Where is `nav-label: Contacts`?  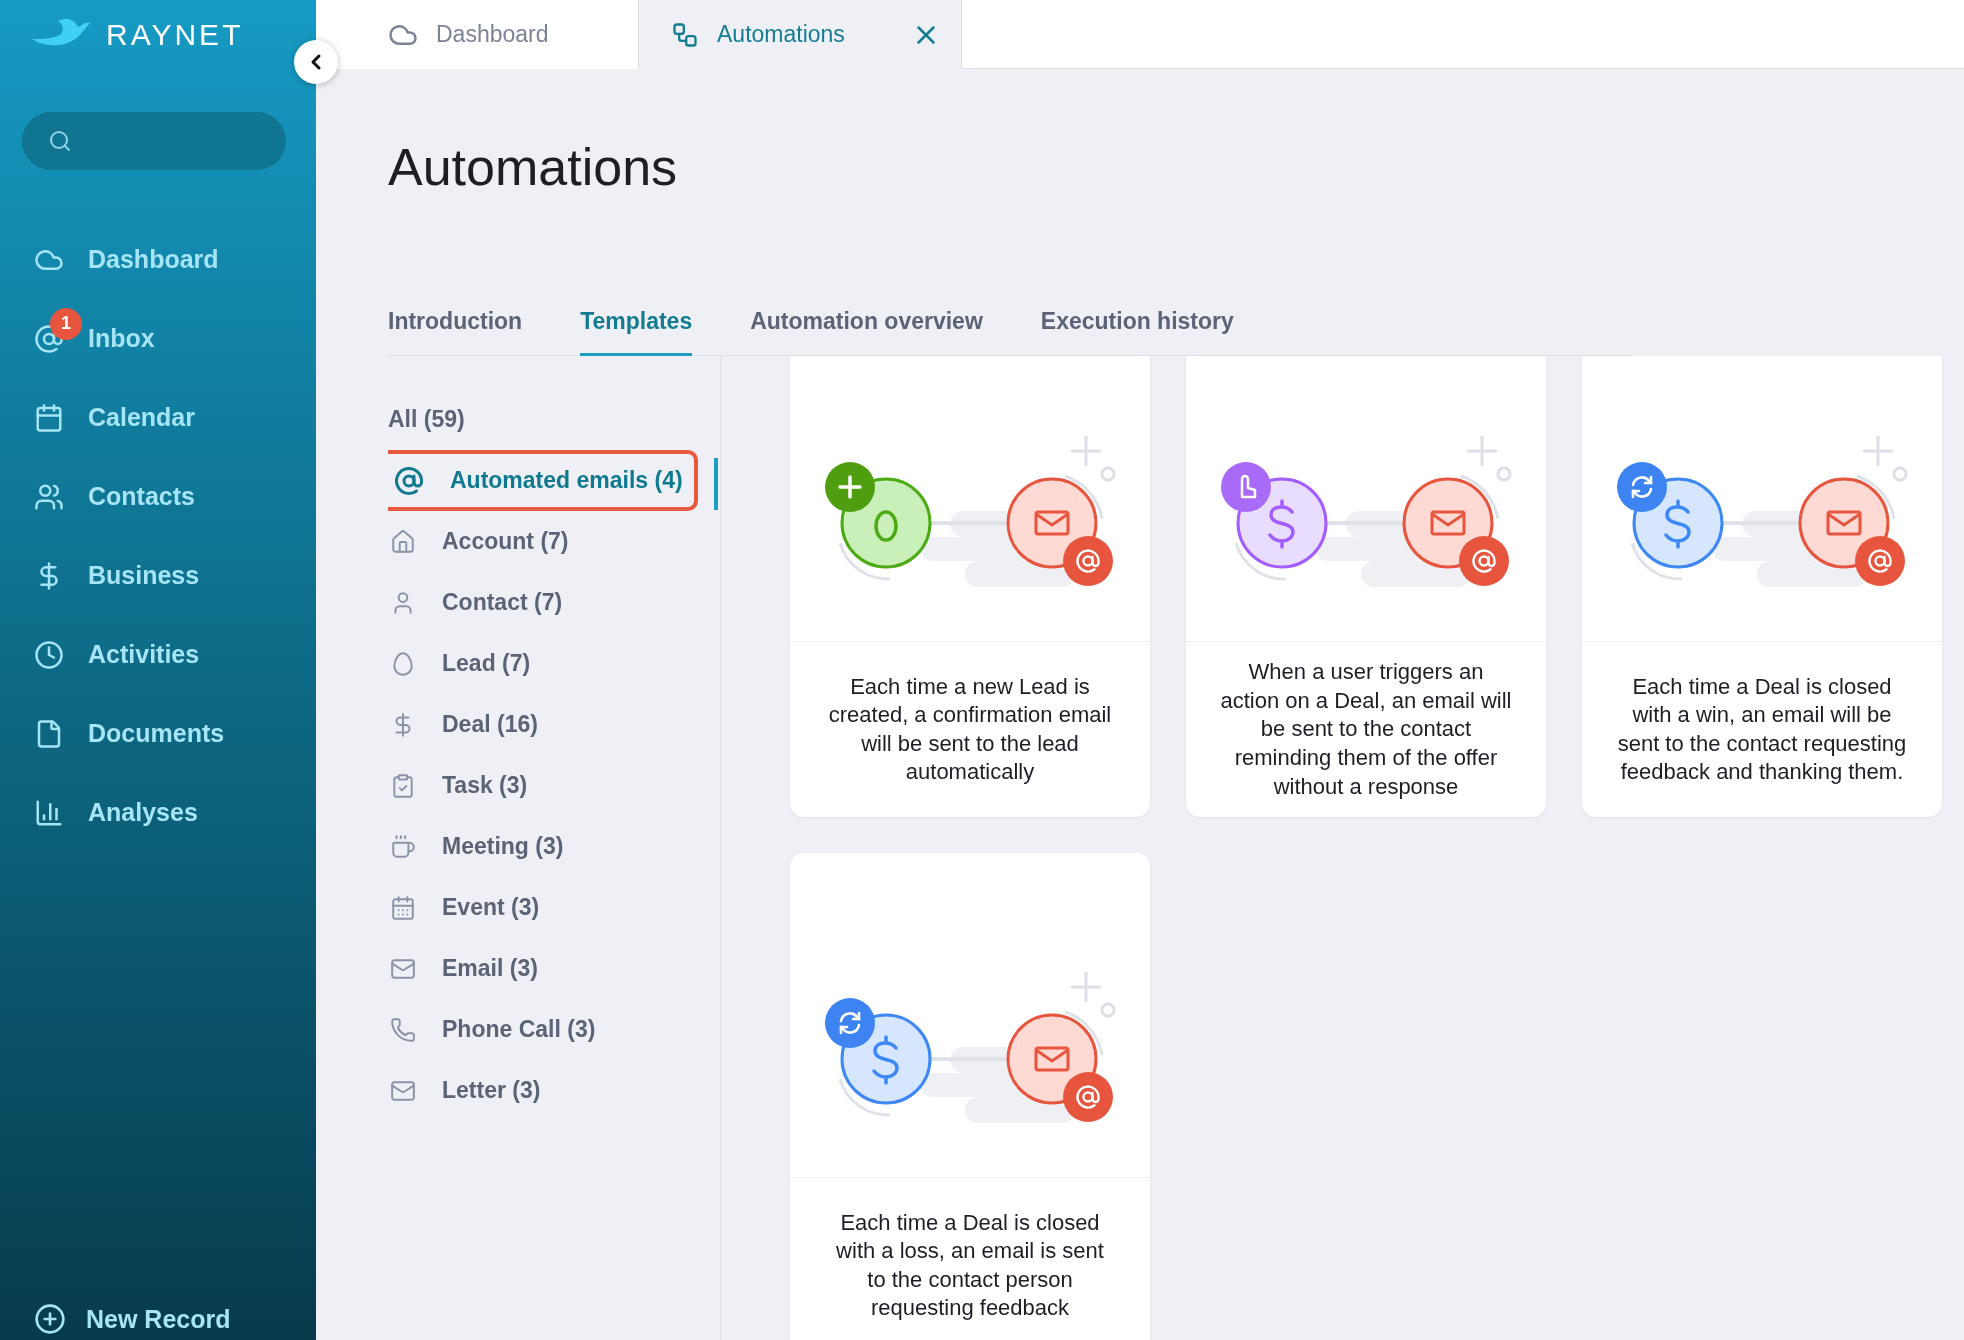 nav-label: Contacts is located at coordinates (141, 496).